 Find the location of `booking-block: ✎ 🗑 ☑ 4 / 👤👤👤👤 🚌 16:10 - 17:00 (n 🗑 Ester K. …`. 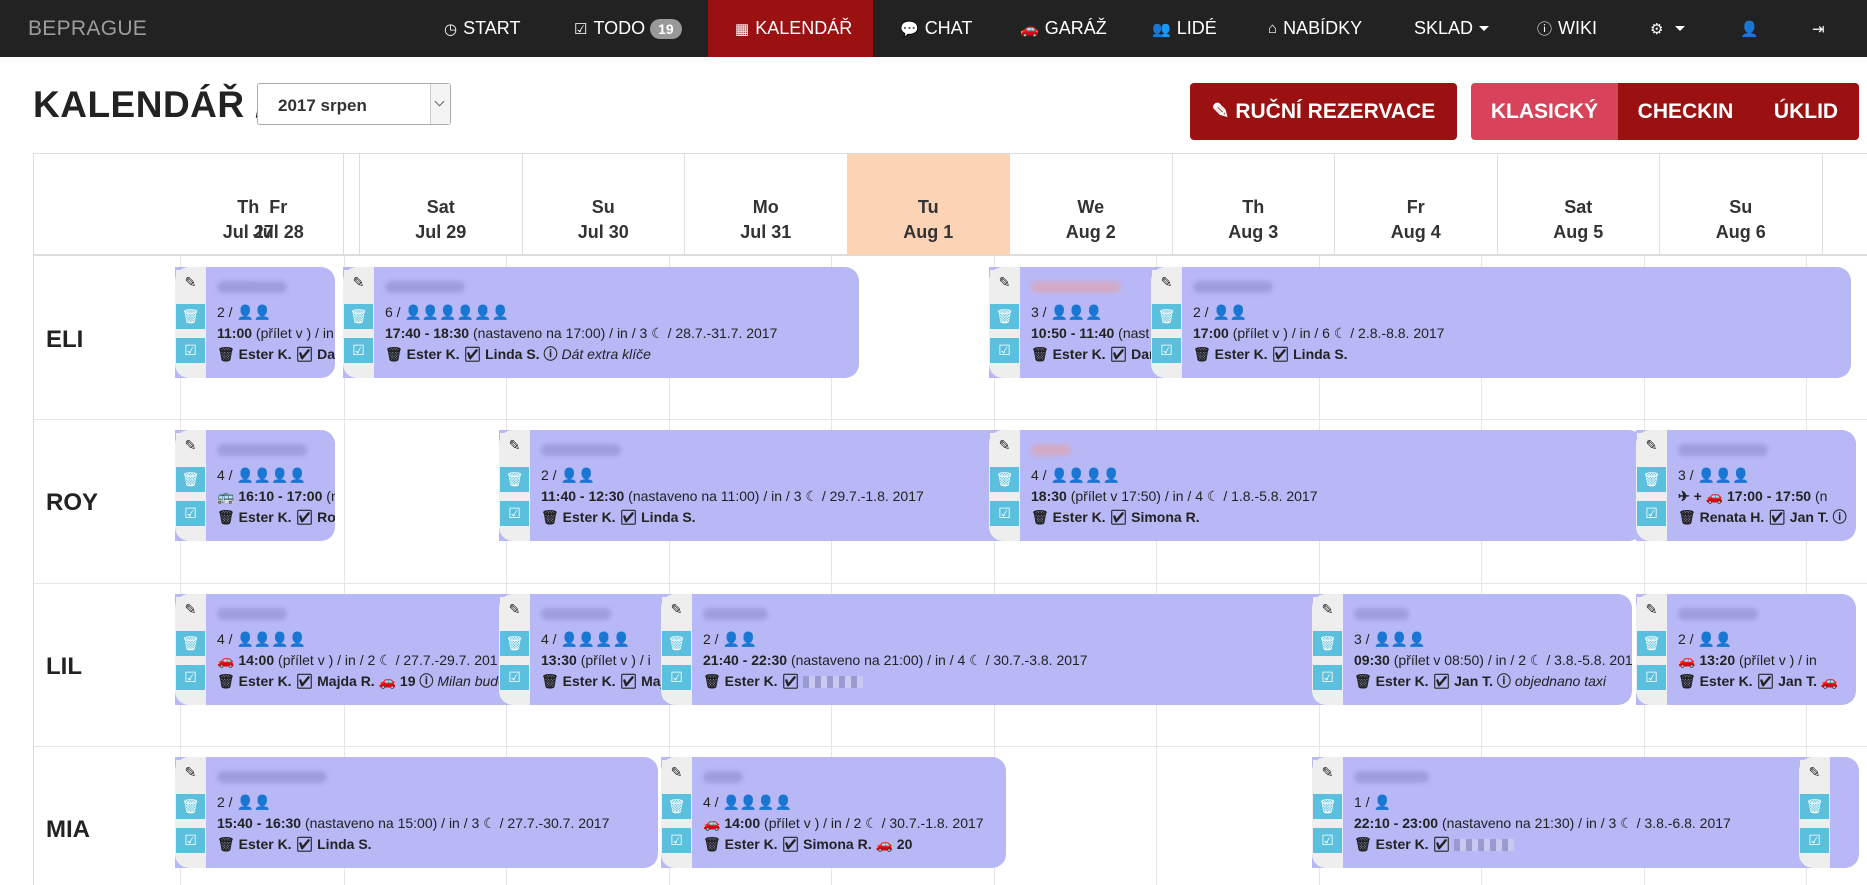

booking-block: ✎ 🗑 ☑ 4 / 👤👤👤👤 🚌 16:10 - 17:00 (n 🗑 Ester K. … is located at coordinates (255, 485).